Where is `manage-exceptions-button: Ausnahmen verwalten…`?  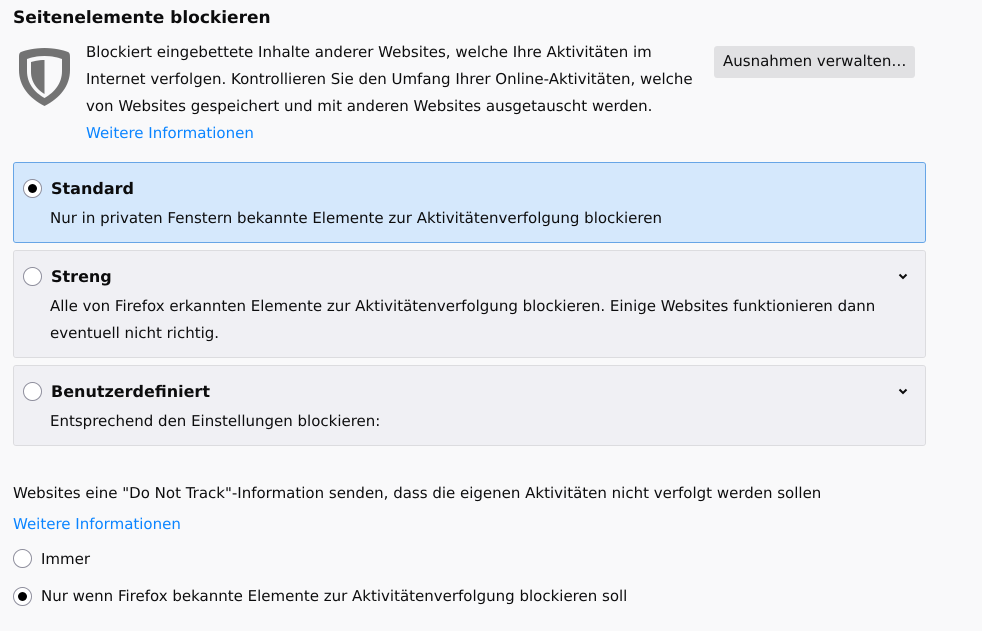
manage-exceptions-button: Ausnahmen verwalten… is located at coordinates (815, 62).